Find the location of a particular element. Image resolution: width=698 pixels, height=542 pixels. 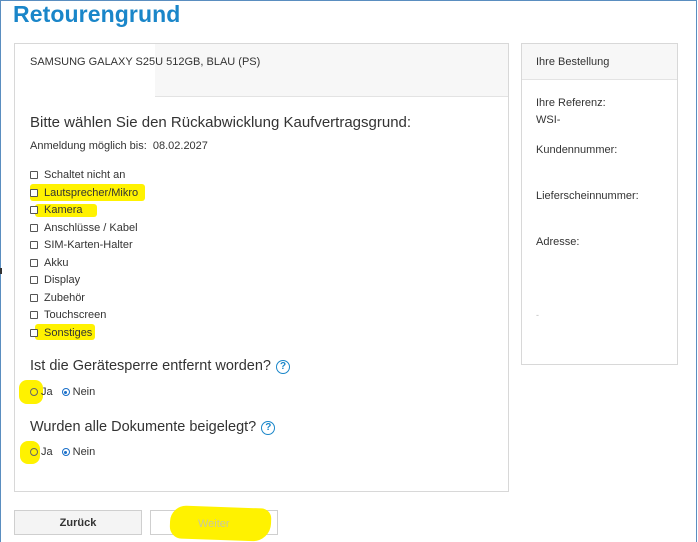

documents-no-radio is located at coordinates (65, 452).